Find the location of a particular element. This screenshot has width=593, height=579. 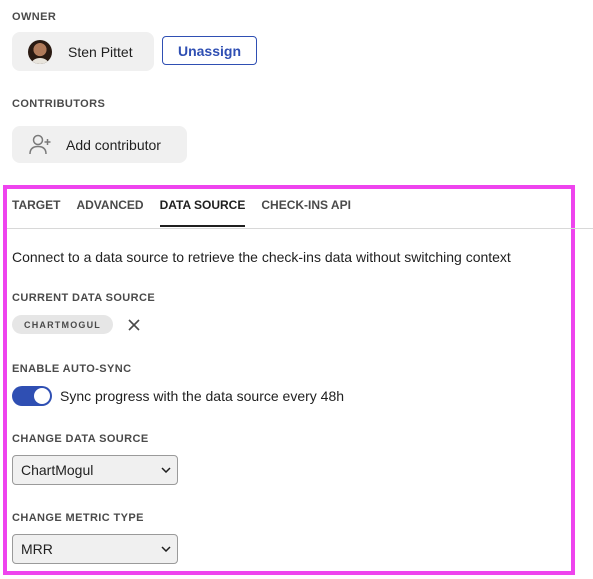

metric-type-select-value: MRR is located at coordinates (37, 549).